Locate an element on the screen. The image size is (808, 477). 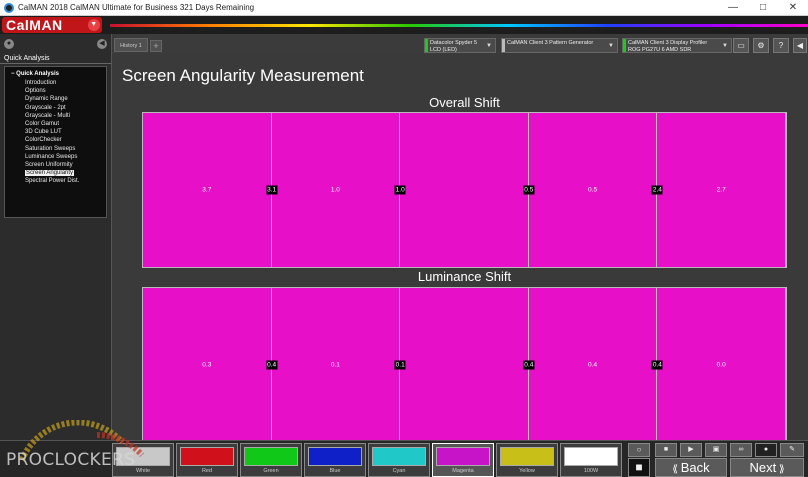
close-button: ✕ is located at coordinates (793, 8).